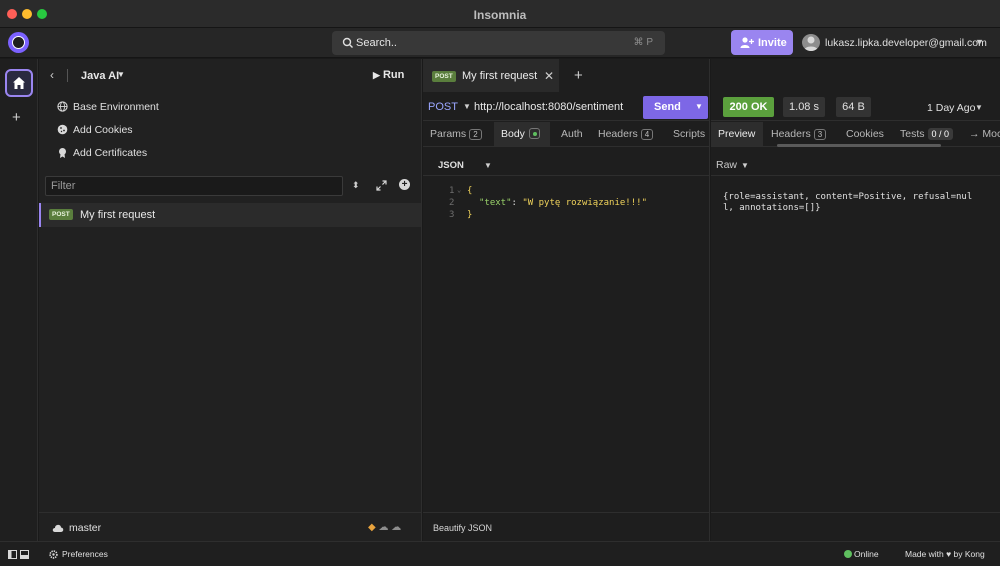 Image resolution: width=1000 pixels, height=566 pixels. I want to click on expand-icon, so click(381, 185).